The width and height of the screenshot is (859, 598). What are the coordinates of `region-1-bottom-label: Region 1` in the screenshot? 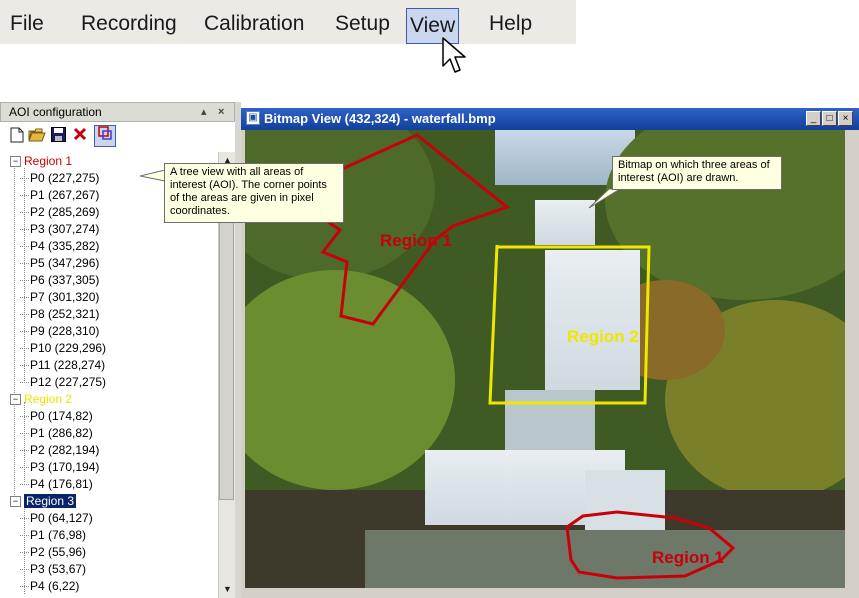 It's located at (688, 557).